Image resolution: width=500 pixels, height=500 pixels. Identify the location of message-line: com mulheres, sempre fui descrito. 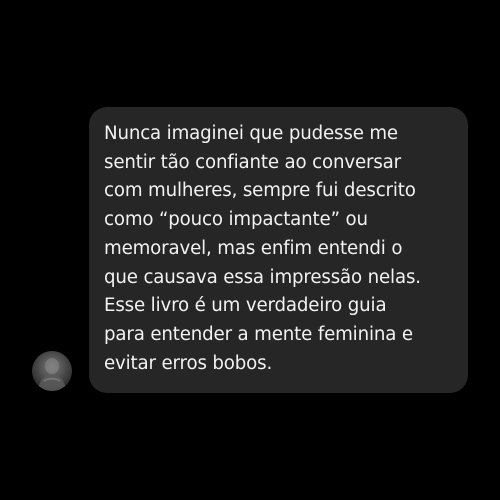
(260, 191).